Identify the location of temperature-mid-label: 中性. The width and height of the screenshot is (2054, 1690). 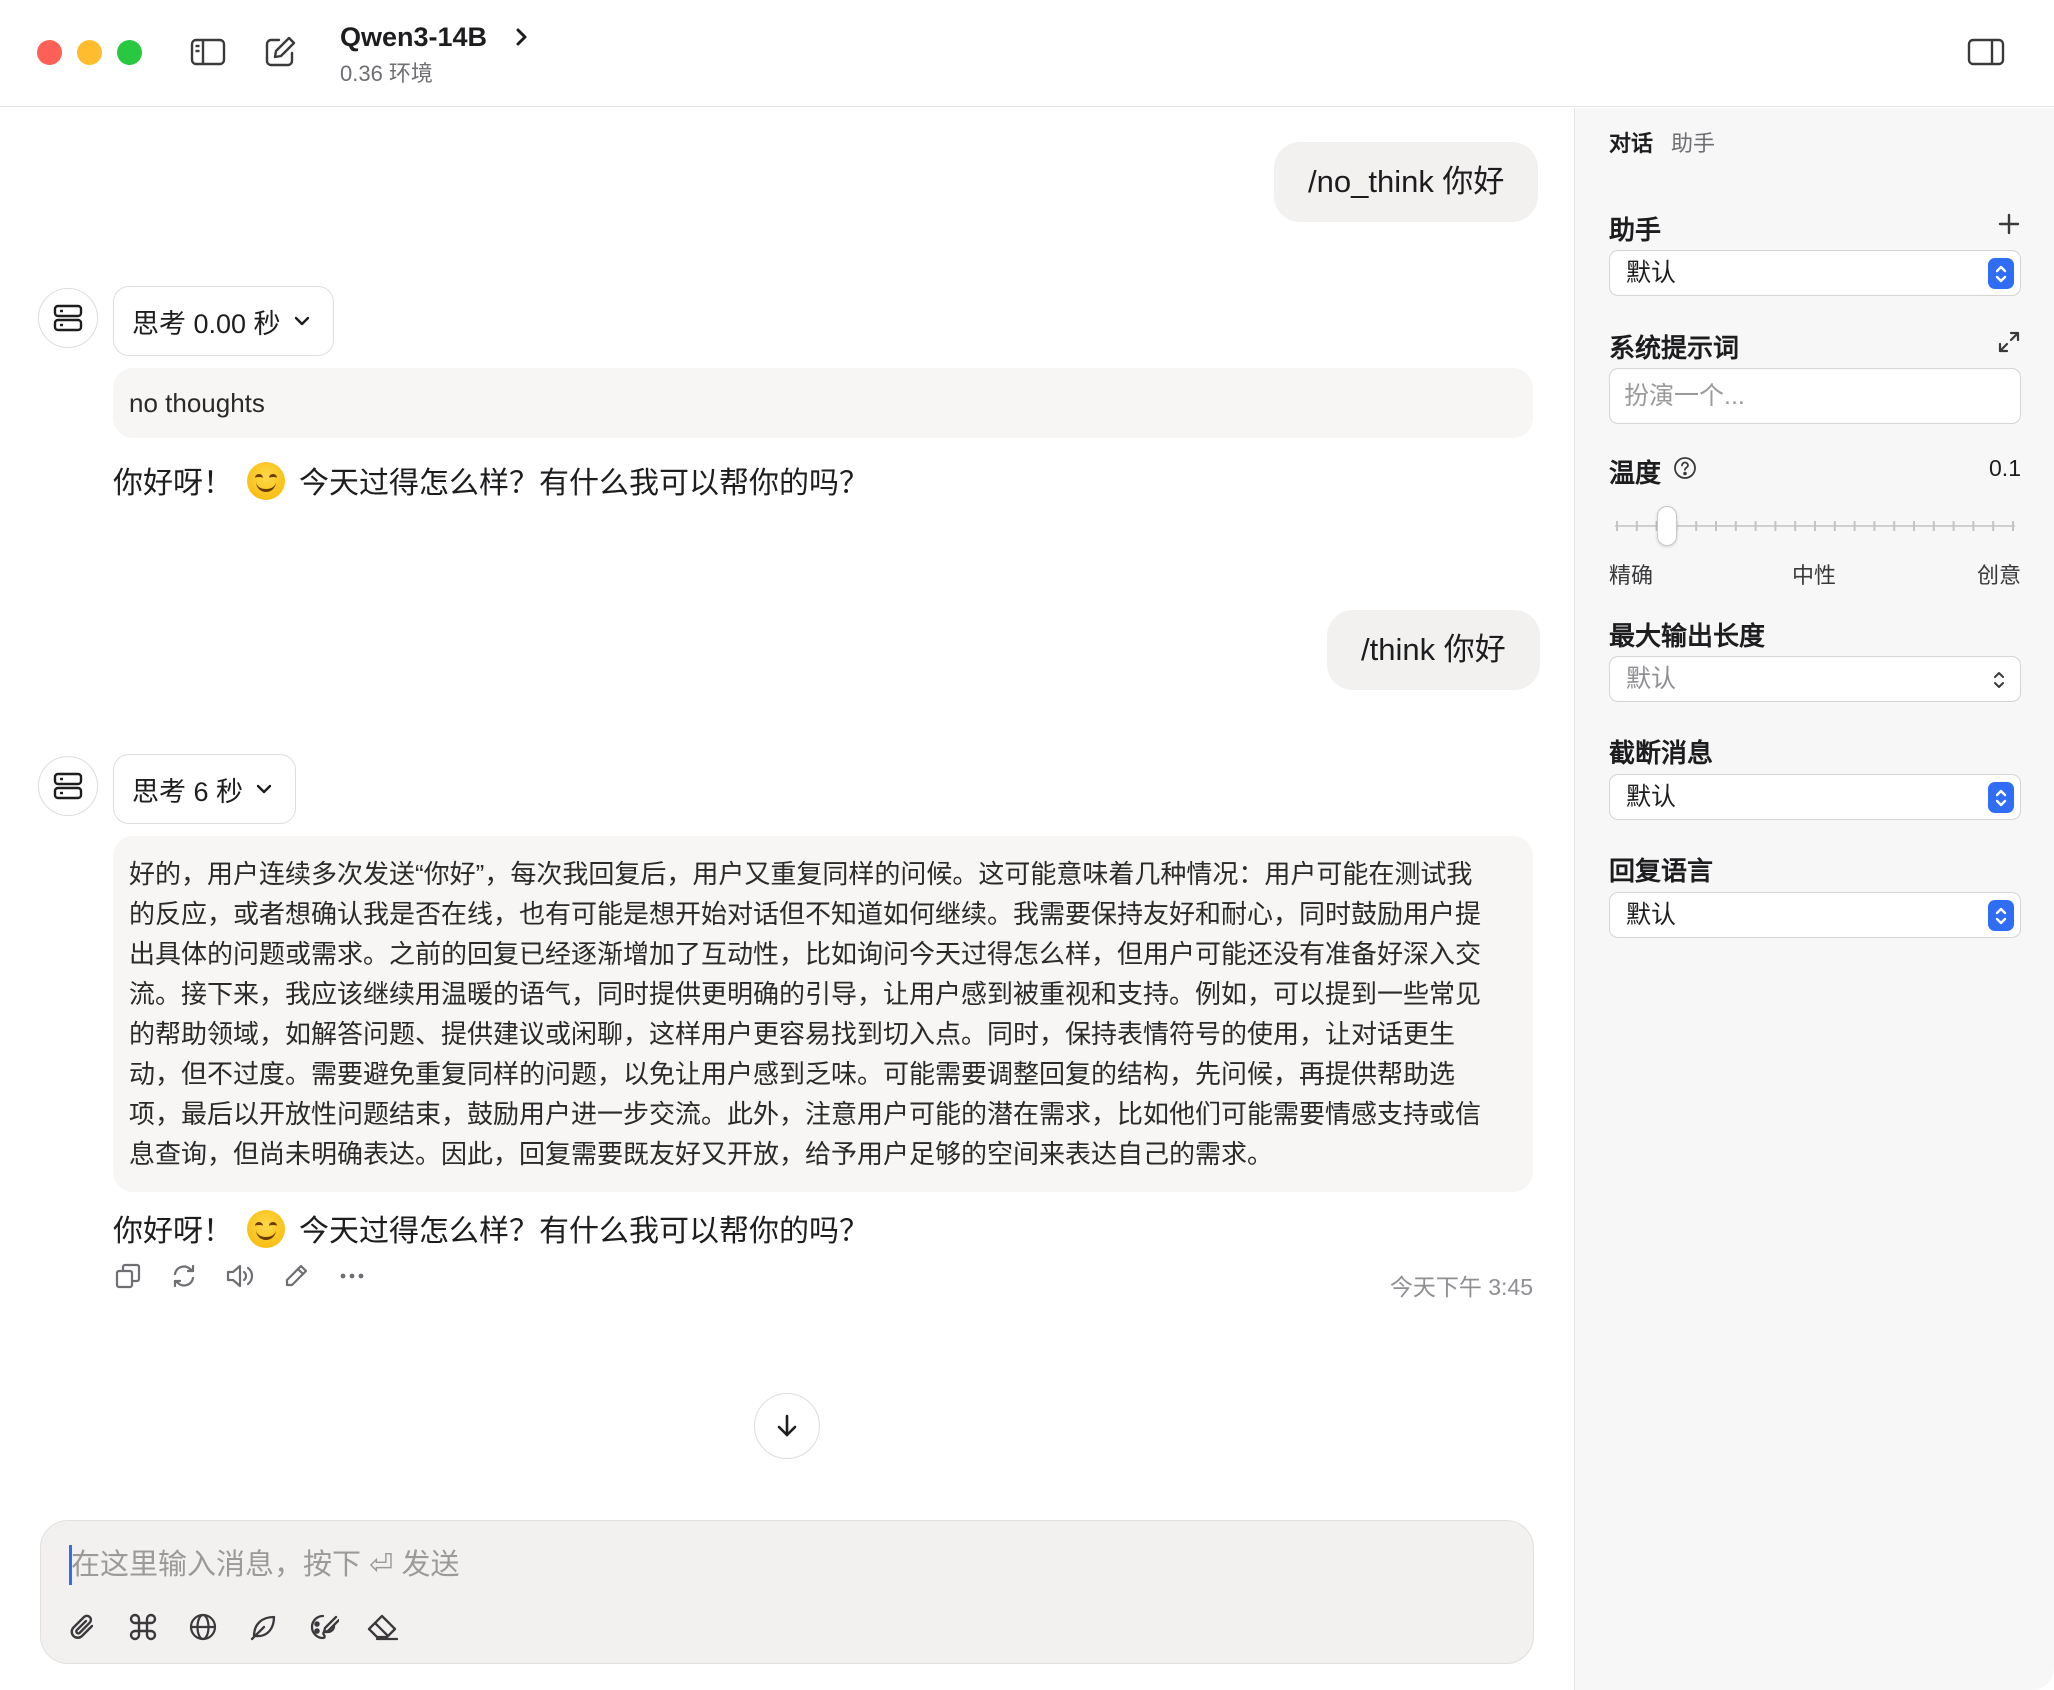
(1814, 575).